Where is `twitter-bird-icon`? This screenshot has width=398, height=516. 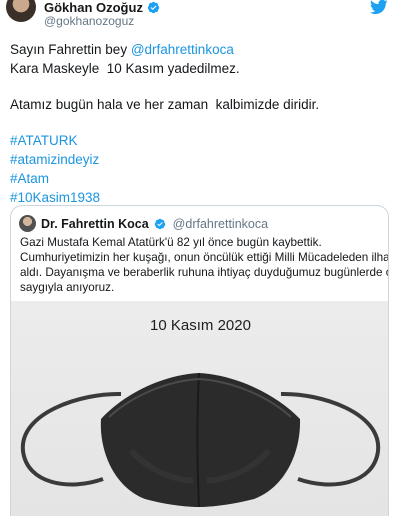 twitter-bird-icon is located at coordinates (379, 8).